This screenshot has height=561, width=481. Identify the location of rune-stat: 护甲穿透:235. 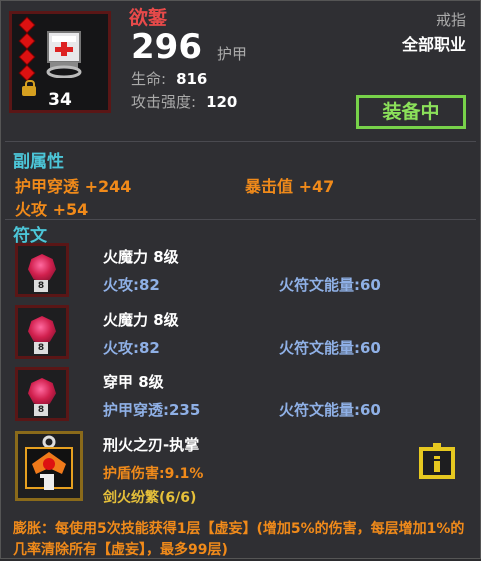
(152, 410).